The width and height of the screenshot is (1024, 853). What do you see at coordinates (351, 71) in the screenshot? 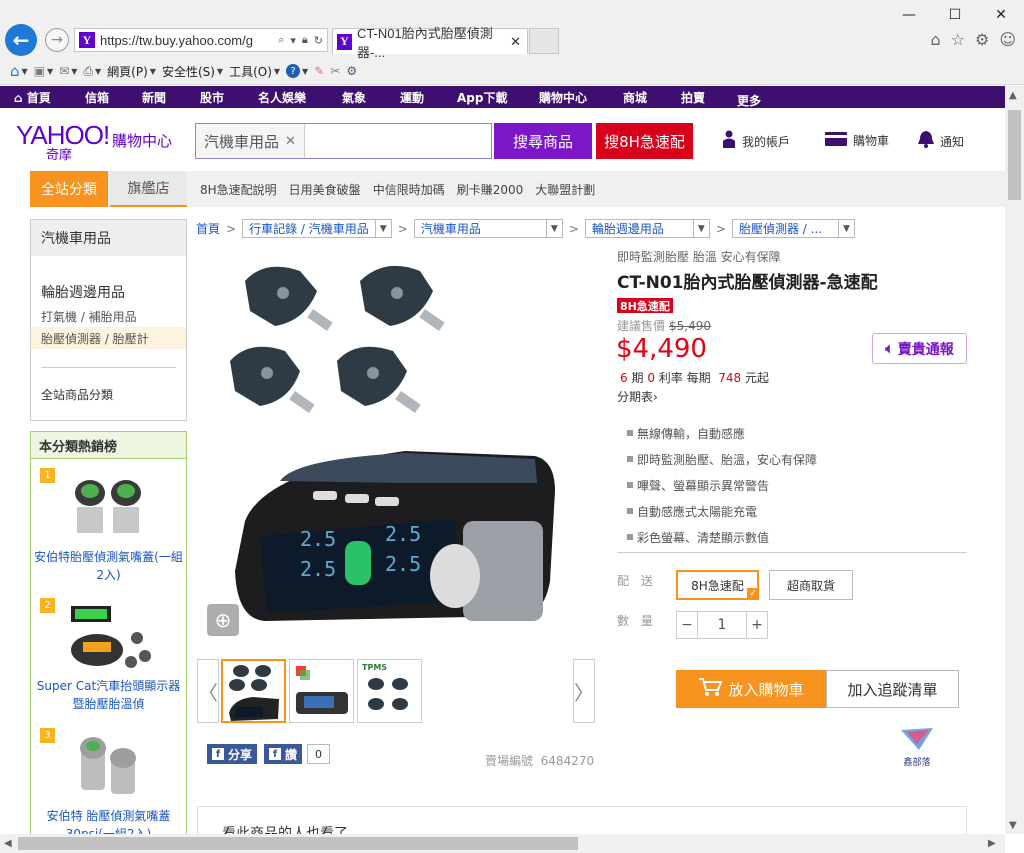
I see `addon-gear-icon: ⚙` at bounding box center [351, 71].